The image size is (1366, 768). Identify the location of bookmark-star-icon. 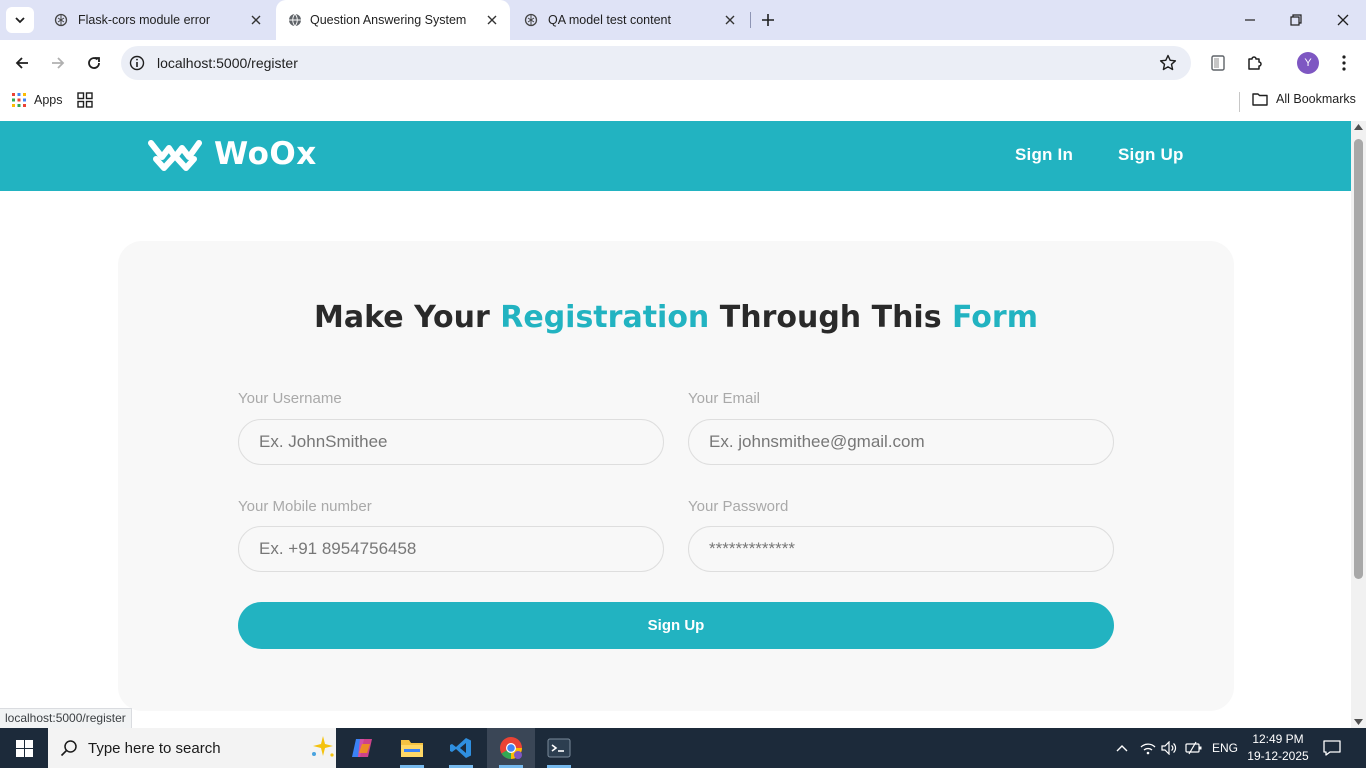
(1168, 63).